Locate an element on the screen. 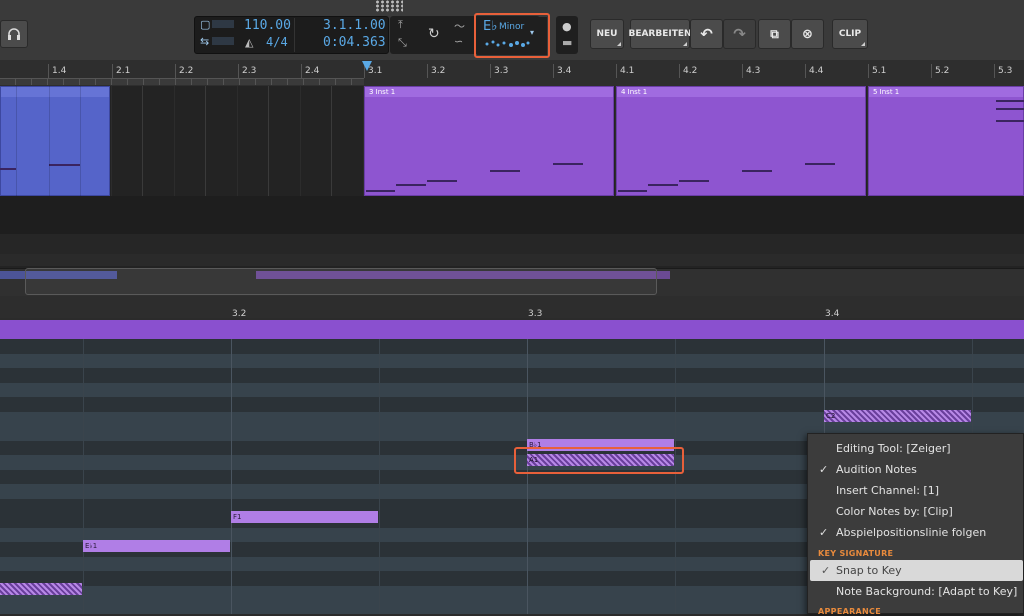 The width and height of the screenshot is (1024, 616). loop-icon: ↻ is located at coordinates (434, 34).